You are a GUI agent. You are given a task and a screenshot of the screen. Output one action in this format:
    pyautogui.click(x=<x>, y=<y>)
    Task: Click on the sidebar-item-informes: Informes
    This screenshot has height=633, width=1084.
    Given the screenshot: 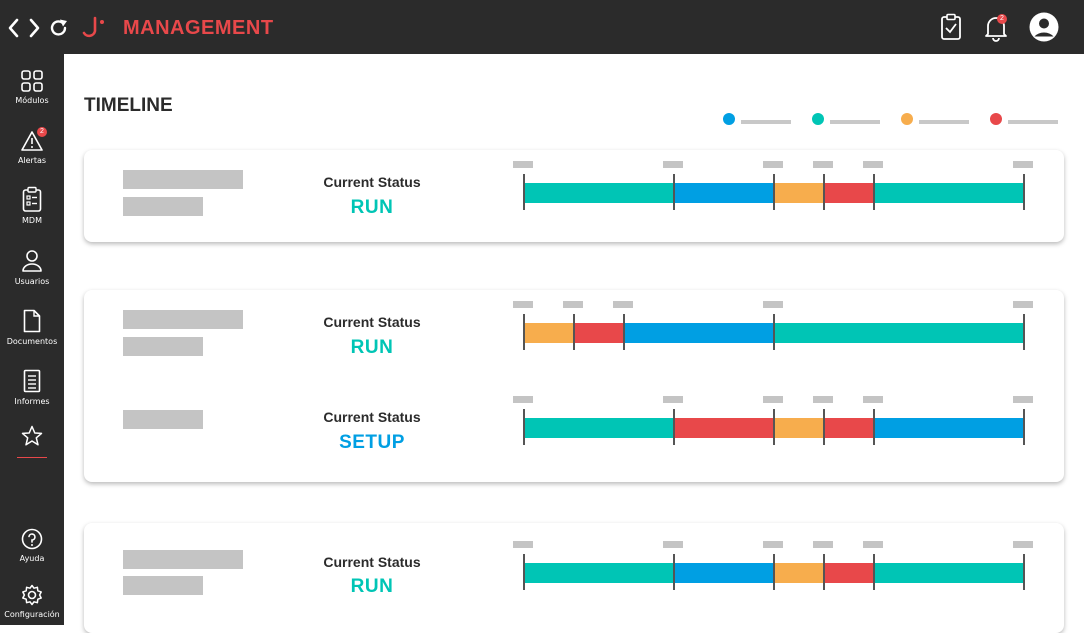 What is the action you would take?
    pyautogui.click(x=32, y=387)
    